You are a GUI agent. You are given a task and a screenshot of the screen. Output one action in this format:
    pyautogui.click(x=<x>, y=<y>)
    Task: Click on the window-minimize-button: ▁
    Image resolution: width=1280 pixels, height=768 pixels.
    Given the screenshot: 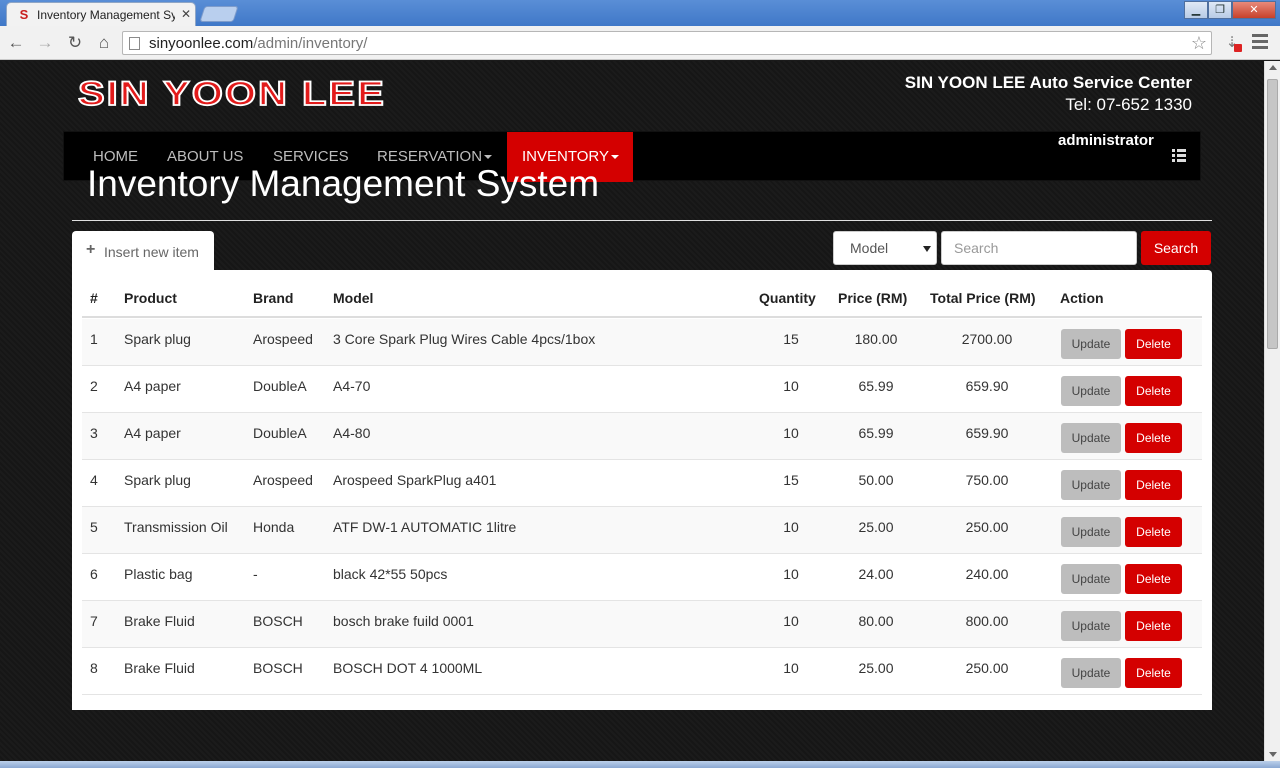 What is the action you would take?
    pyautogui.click(x=1196, y=10)
    